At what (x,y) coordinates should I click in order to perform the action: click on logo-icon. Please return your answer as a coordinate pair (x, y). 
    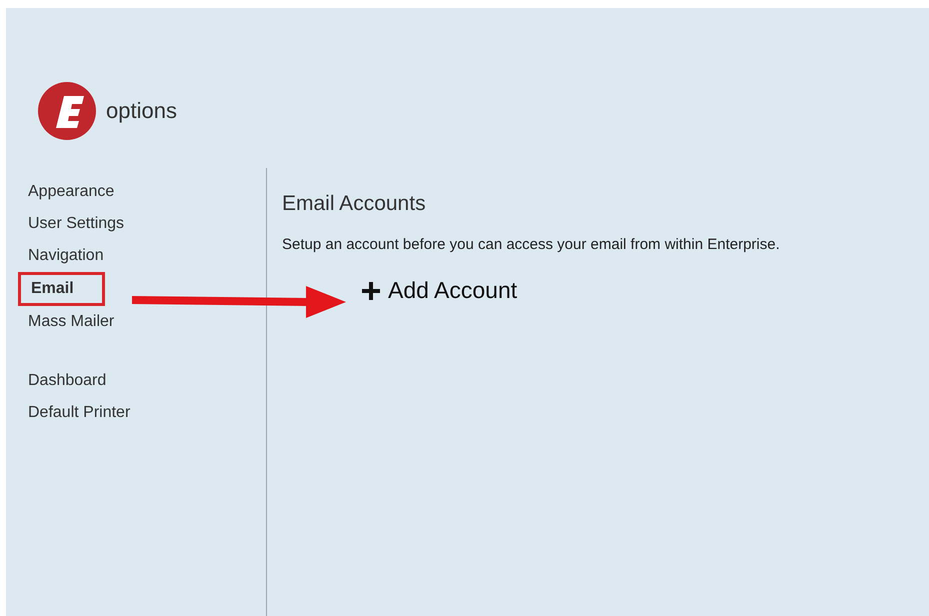
    Looking at the image, I should click on (67, 111).